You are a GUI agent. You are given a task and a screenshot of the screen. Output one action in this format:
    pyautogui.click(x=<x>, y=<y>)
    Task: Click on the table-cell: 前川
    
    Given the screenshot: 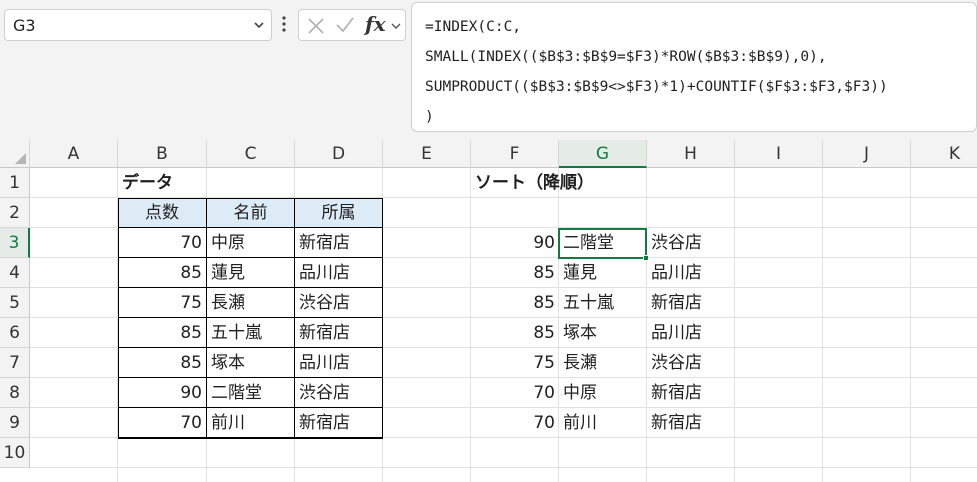 What is the action you would take?
    pyautogui.click(x=251, y=423)
    